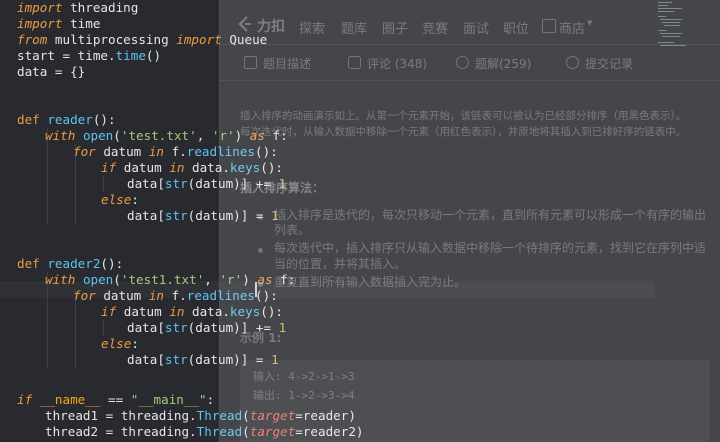 The width and height of the screenshot is (720, 442). I want to click on bullet-text: 插入排序是迭代的，每次只移动一个元素，直到所有元素可以形成一个有序的输出, so click(490, 215).